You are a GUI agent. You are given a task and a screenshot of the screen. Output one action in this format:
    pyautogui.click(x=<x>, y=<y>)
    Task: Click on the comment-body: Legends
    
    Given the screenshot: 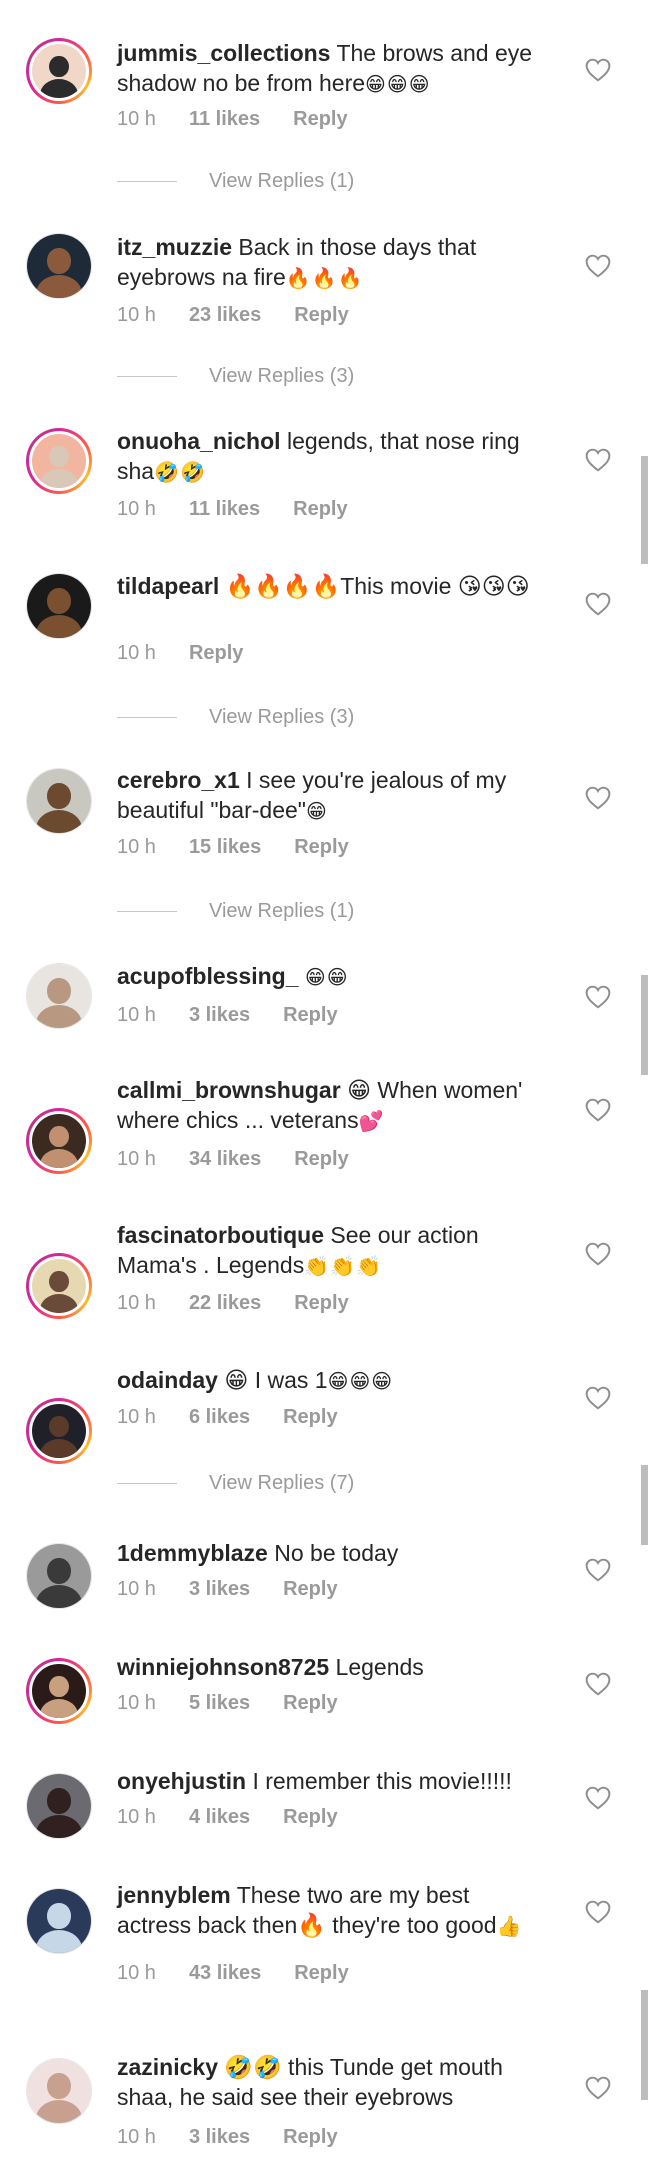 What is the action you would take?
    pyautogui.click(x=379, y=1667)
    